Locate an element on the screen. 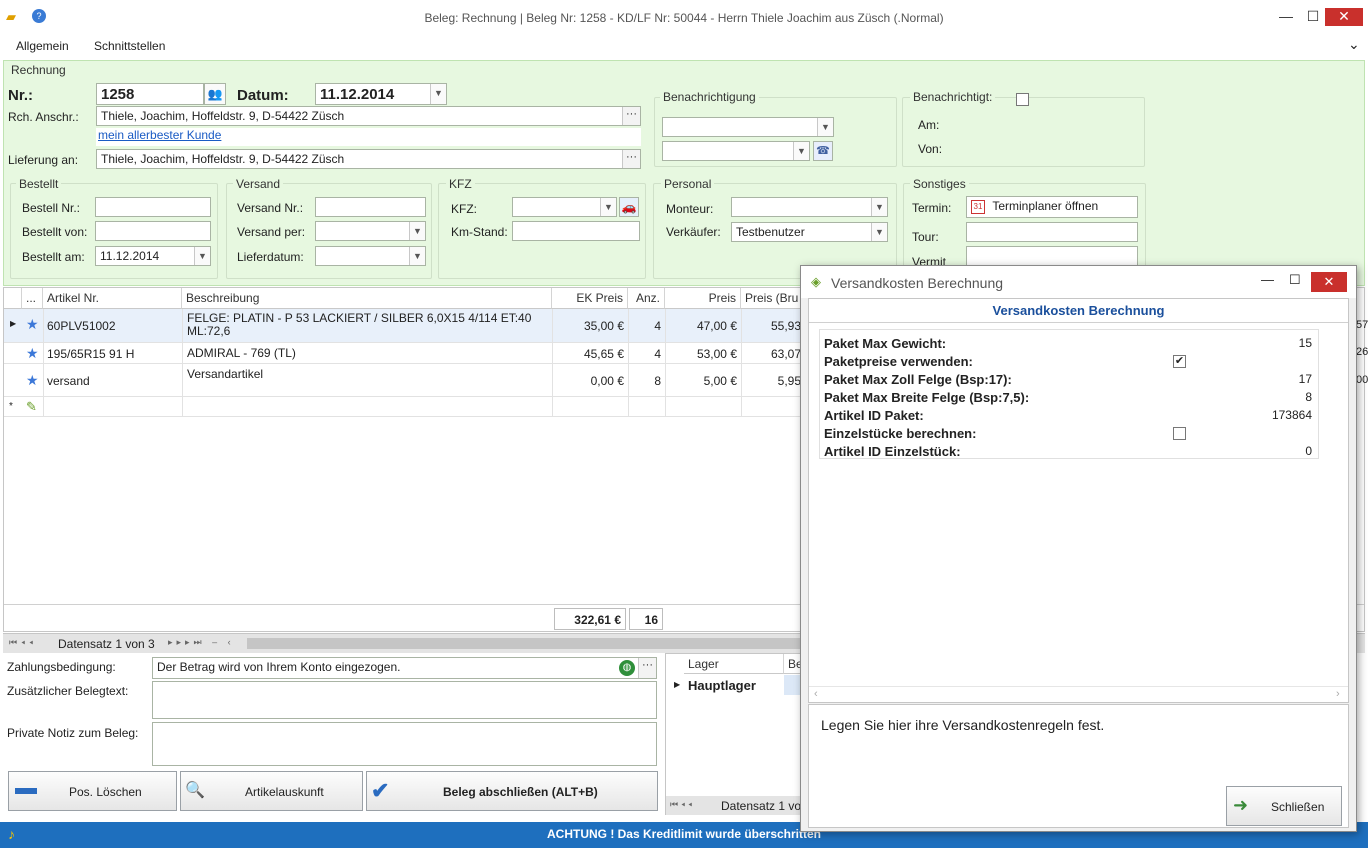 This screenshot has width=1368, height=848. artikelauskunft-button: 🔍 Artikelauskunft is located at coordinates (271, 791).